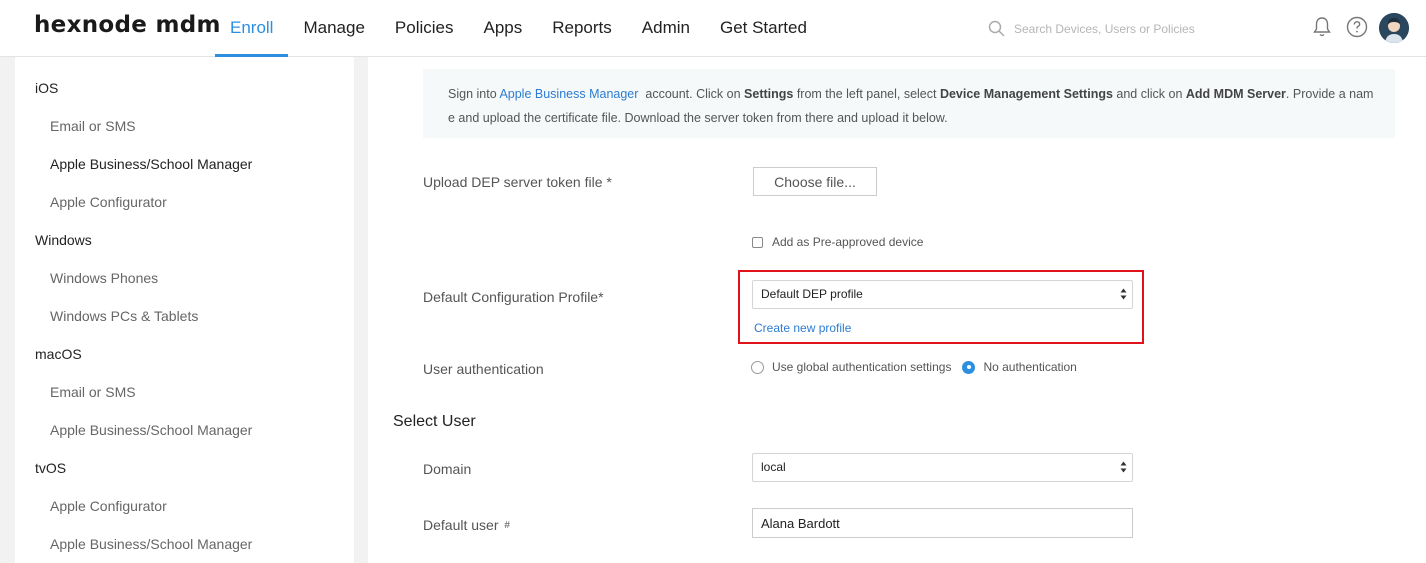  Describe the element at coordinates (252, 28) in the screenshot. I see `nav-enroll: Enroll` at that location.